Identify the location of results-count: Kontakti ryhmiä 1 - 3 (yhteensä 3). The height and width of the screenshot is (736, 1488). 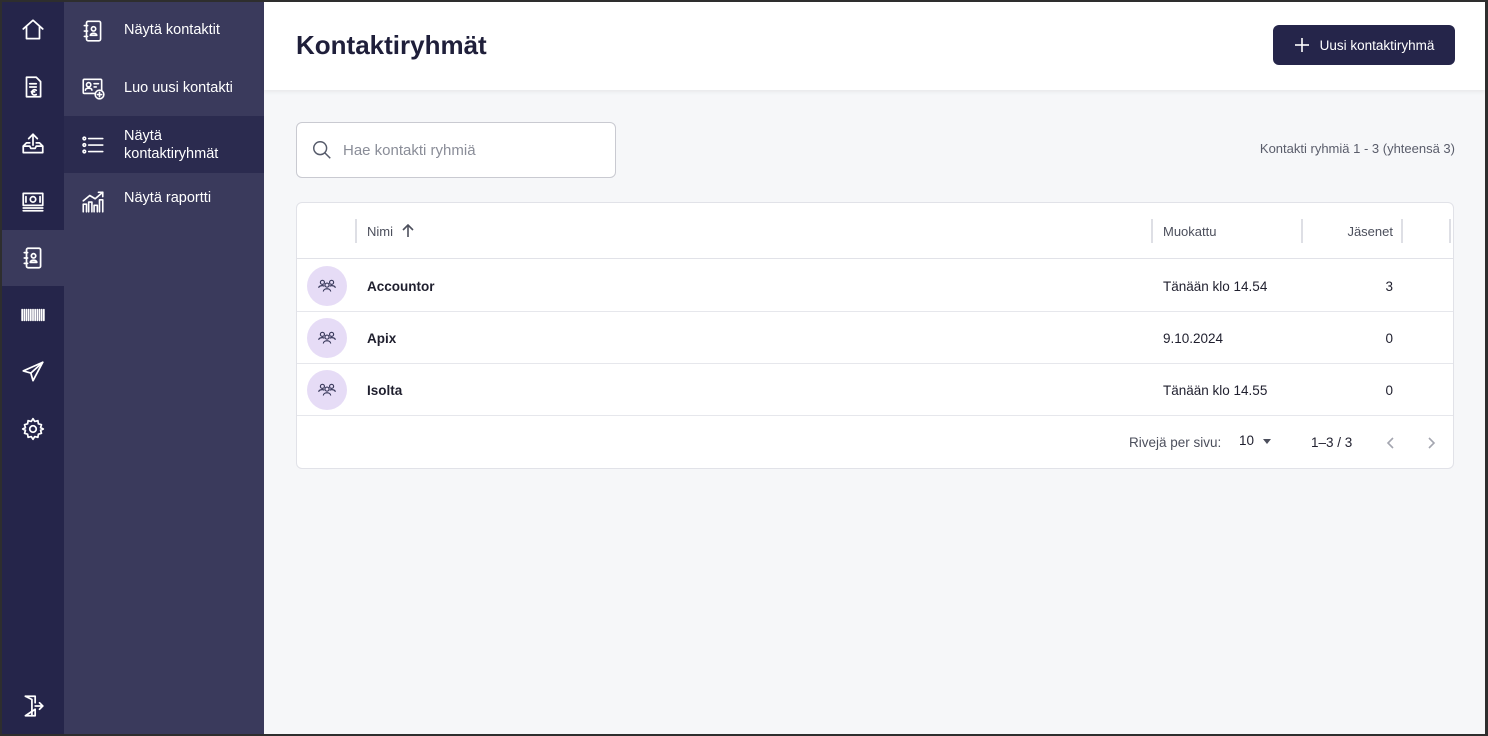
(1357, 148).